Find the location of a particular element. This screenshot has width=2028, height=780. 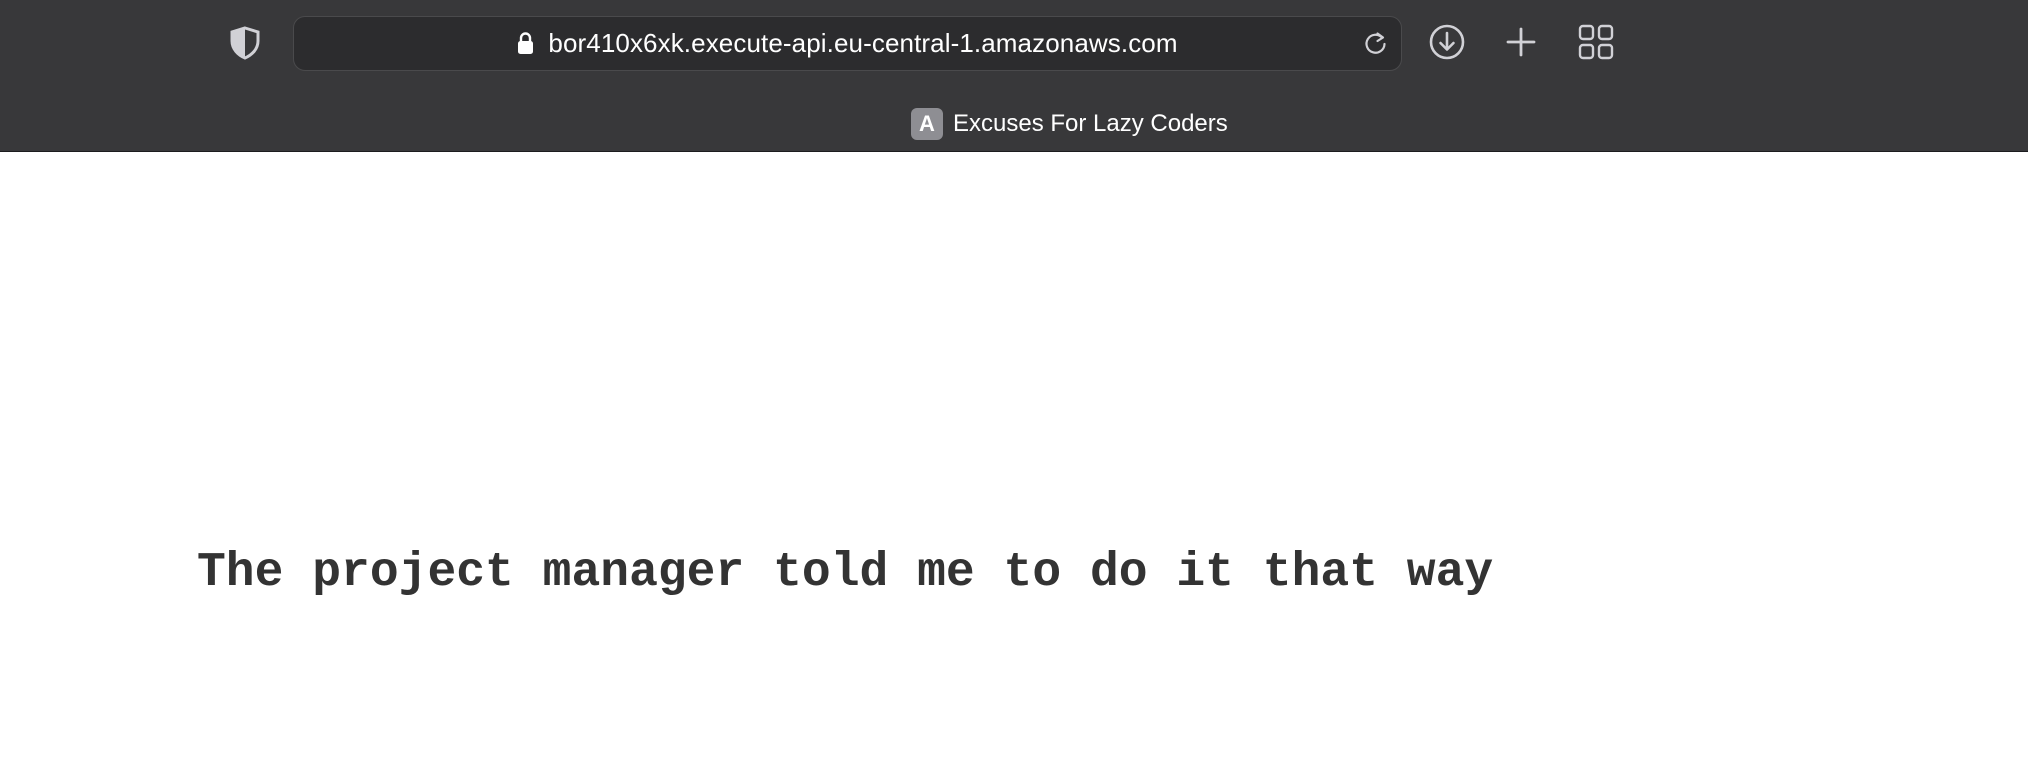

plus-icon is located at coordinates (1521, 42).